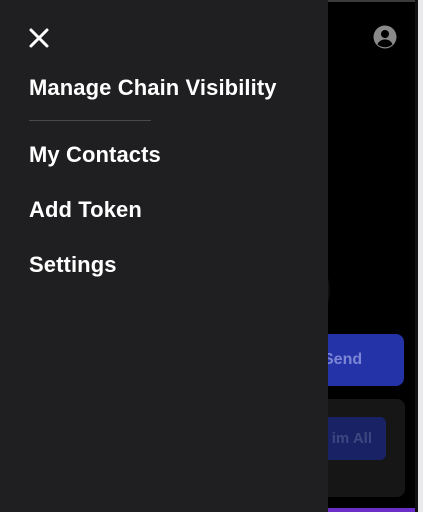 This screenshot has height=512, width=423. Describe the element at coordinates (39, 38) in the screenshot. I see `close-icon` at that location.